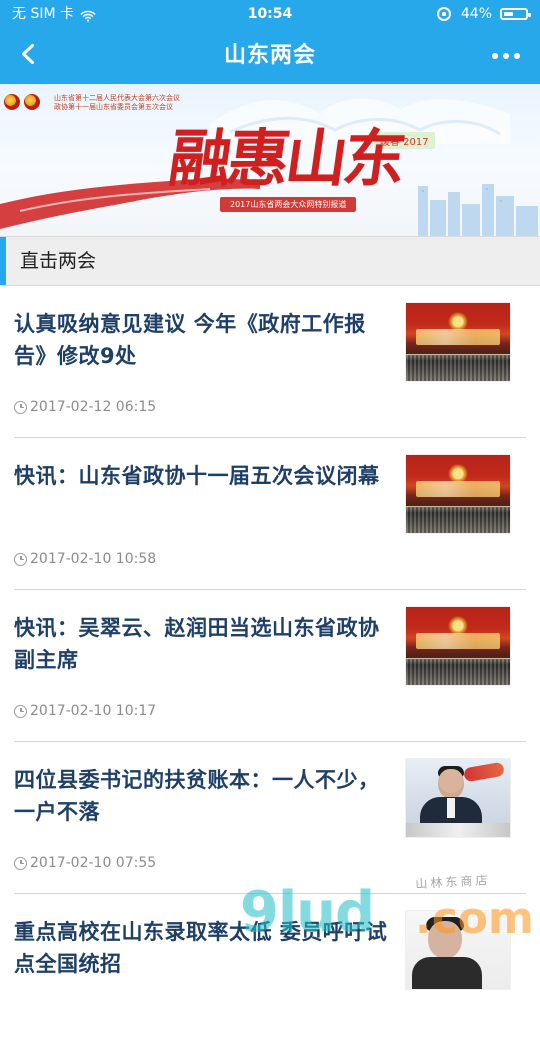 The width and height of the screenshot is (540, 1045). I want to click on banner-band: 2017山东省两会大众网特别报道, so click(288, 204).